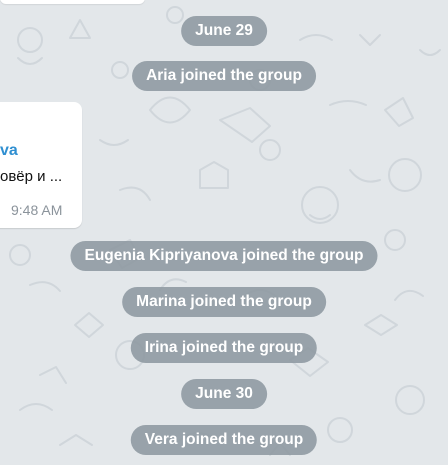 This screenshot has height=465, width=448. Describe the element at coordinates (72, 2) in the screenshot. I see `previous-message-bubble-edge` at that location.